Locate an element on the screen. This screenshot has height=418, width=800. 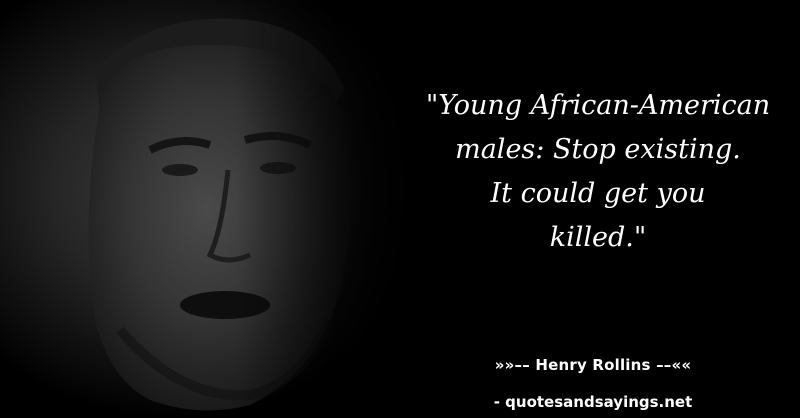
source-credit: - quotesandsayings.net is located at coordinates (593, 402).